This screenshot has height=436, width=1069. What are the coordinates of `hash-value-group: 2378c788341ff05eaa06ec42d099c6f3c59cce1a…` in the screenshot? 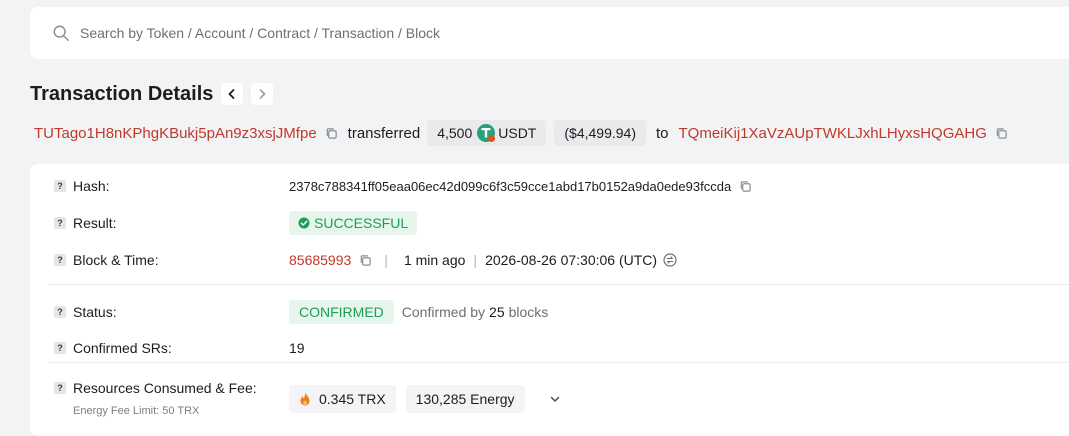 It's located at (525, 186).